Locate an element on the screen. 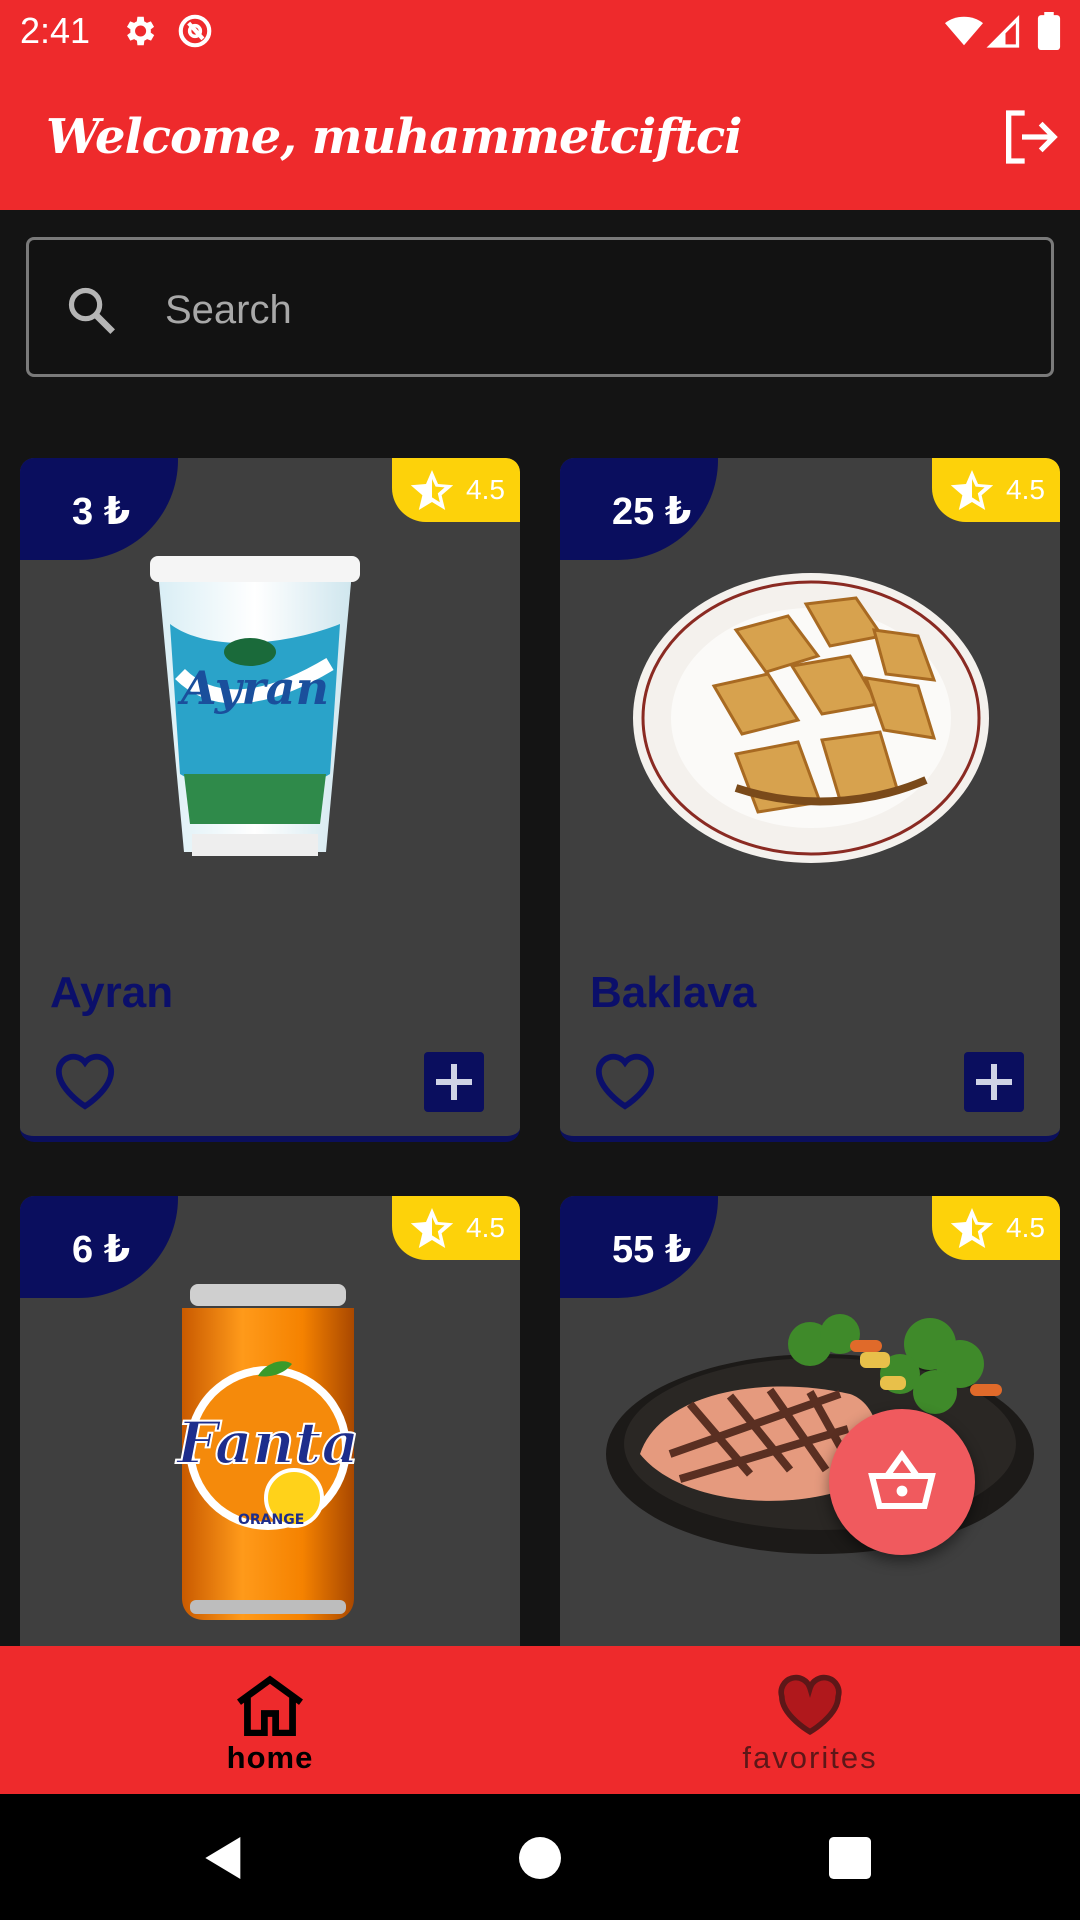  back-icon is located at coordinates (224, 1858).